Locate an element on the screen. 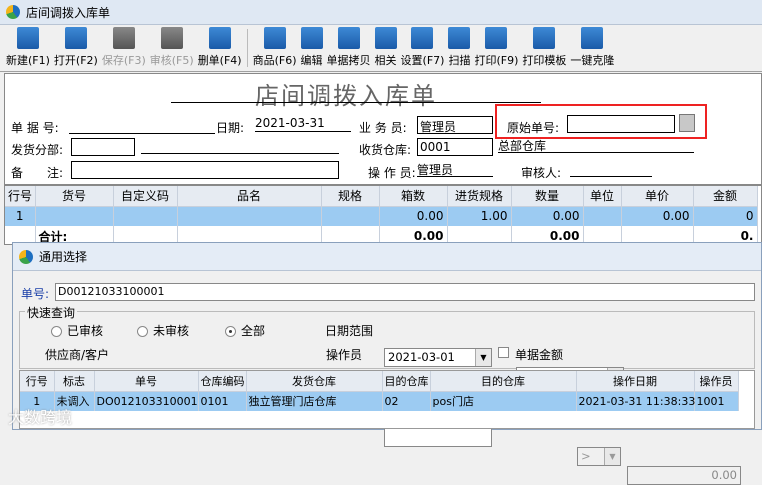 The width and height of the screenshot is (762, 485). toolbar-button-11: 打印(F9) is located at coordinates (496, 48).